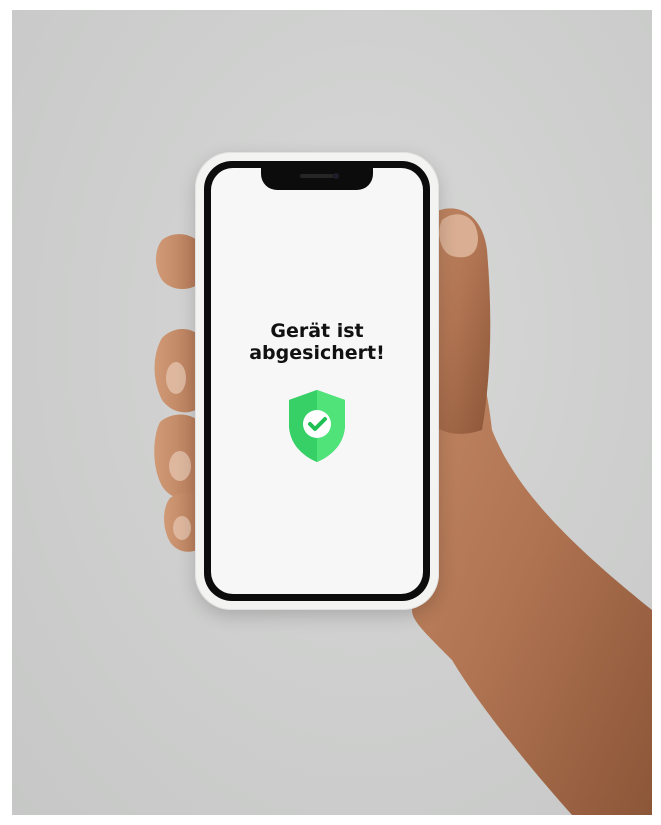 This screenshot has width=661, height=825. I want to click on message-line-1: Gerät ist, so click(317, 331).